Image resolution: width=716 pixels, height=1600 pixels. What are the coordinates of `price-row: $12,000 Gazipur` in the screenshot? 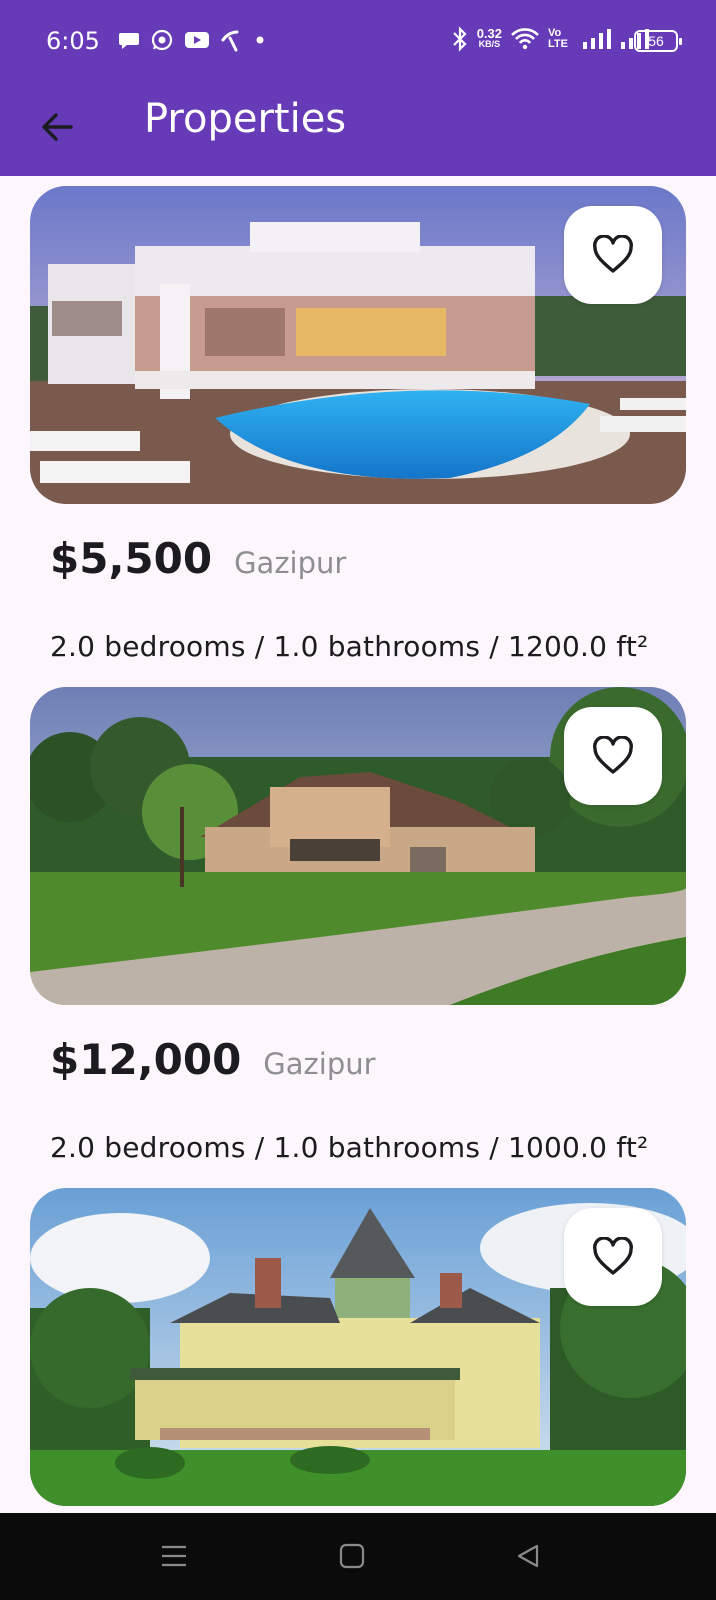 It's located at (213, 1059).